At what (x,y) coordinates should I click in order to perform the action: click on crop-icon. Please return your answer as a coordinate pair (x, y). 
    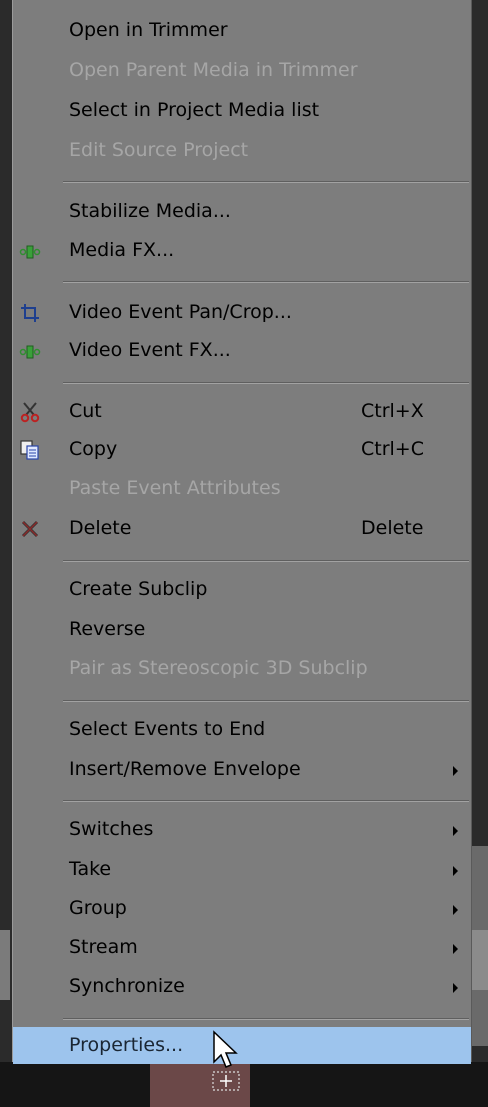
    Looking at the image, I should click on (30, 313).